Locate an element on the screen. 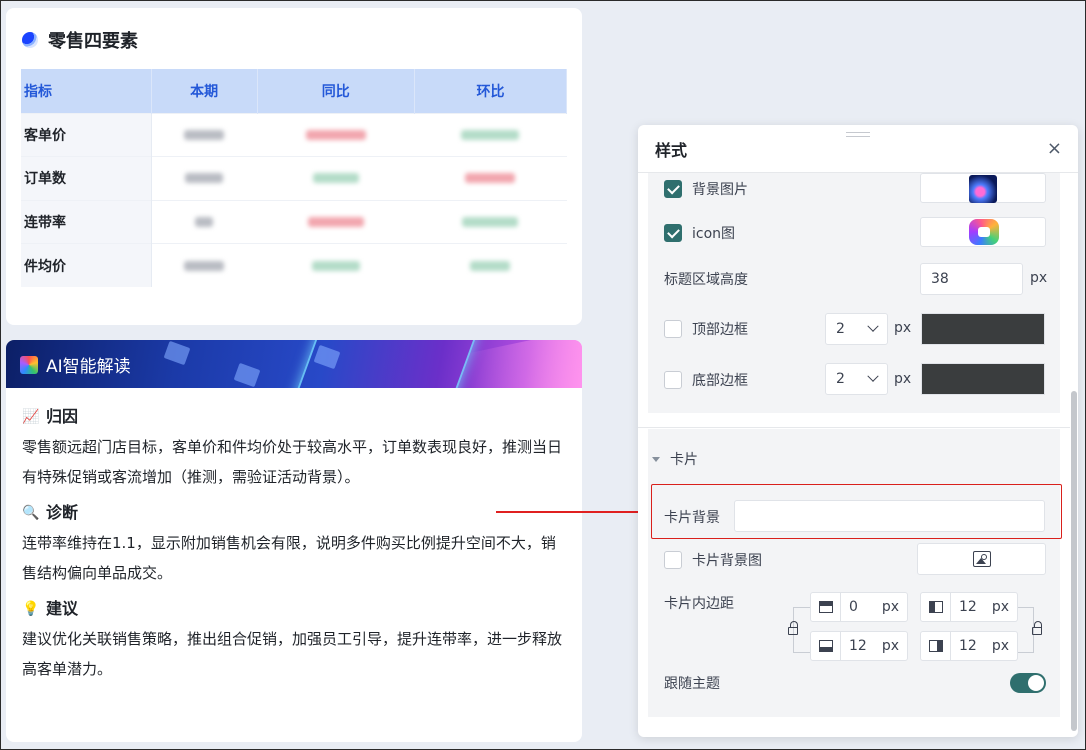  section-heading: 🔍 诊断 is located at coordinates (294, 513).